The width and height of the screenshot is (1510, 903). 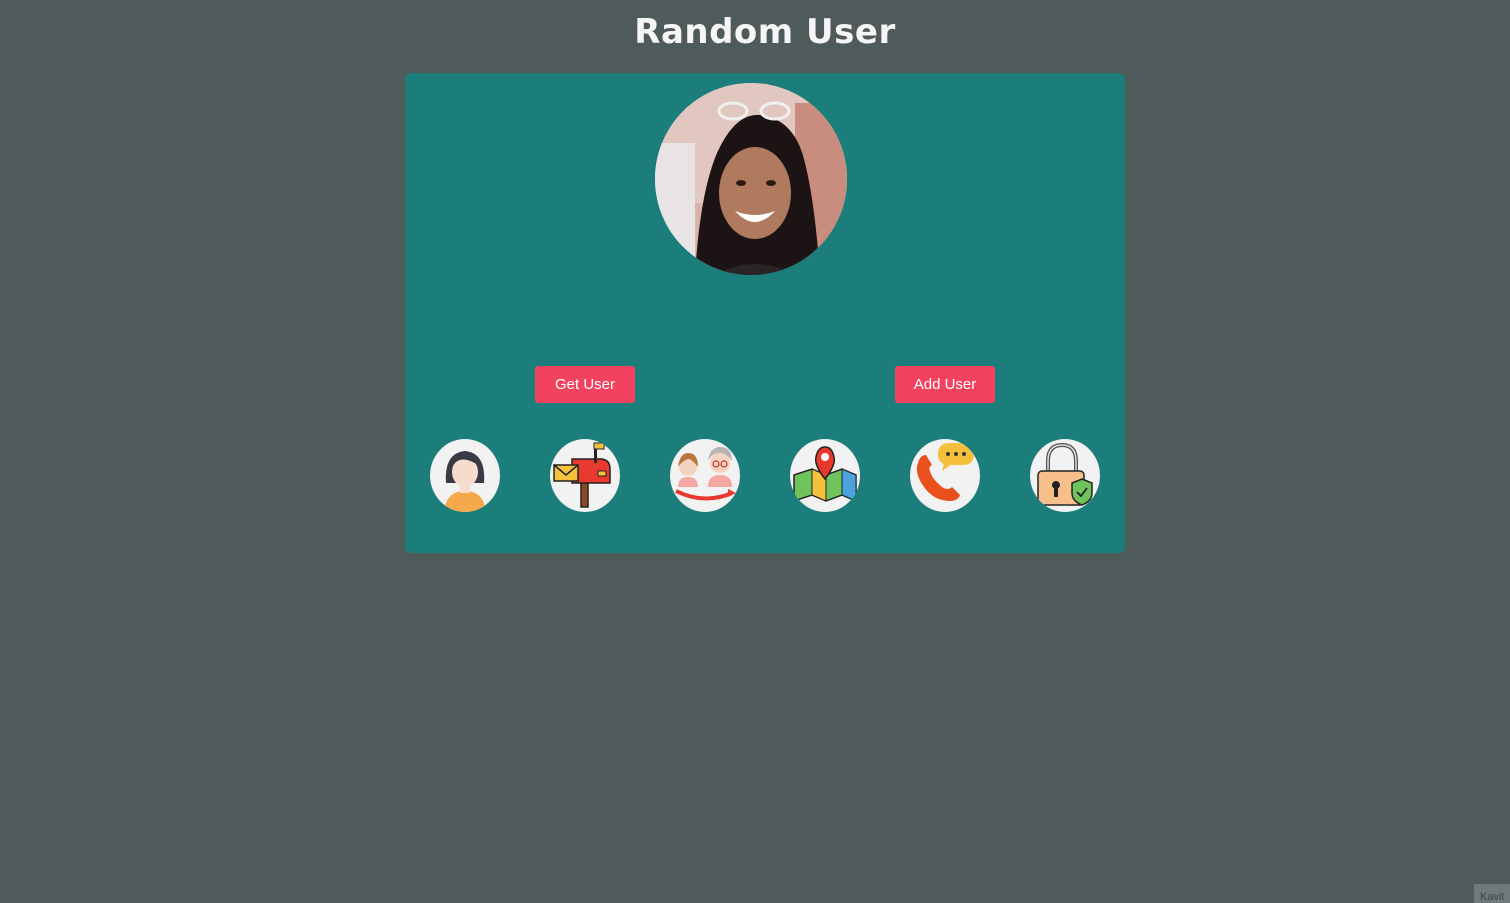 What do you see at coordinates (825, 475) in the screenshot?
I see `map-location-icon` at bounding box center [825, 475].